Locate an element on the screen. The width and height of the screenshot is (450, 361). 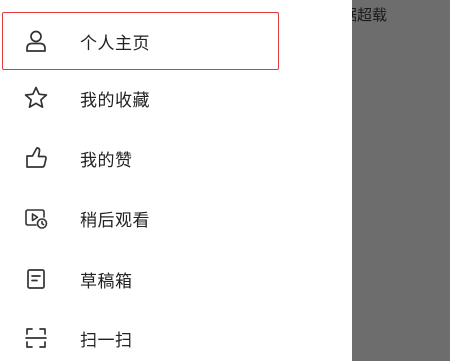
menu-item-watch-later: 稍后观看 is located at coordinates (176, 218).